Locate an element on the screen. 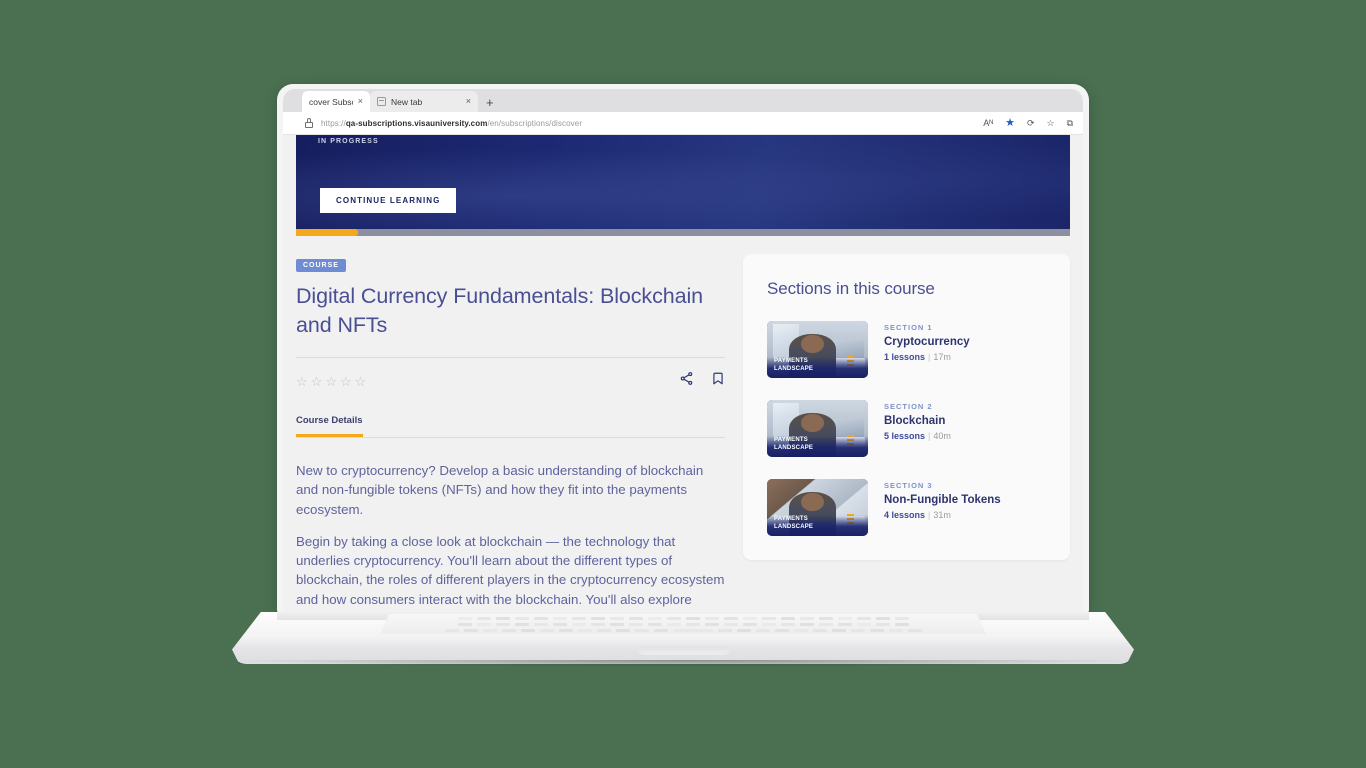 The height and width of the screenshot is (768, 1366). rating-star-4: ☆ is located at coordinates (346, 381).